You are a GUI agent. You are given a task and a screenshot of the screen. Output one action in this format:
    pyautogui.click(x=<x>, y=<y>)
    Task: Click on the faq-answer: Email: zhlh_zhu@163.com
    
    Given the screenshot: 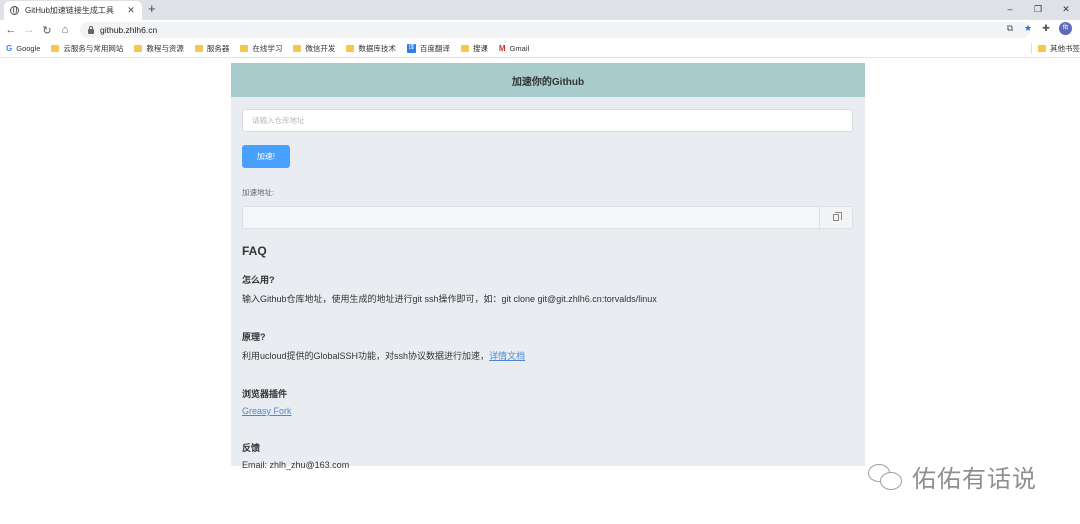 What is the action you would take?
    pyautogui.click(x=548, y=465)
    